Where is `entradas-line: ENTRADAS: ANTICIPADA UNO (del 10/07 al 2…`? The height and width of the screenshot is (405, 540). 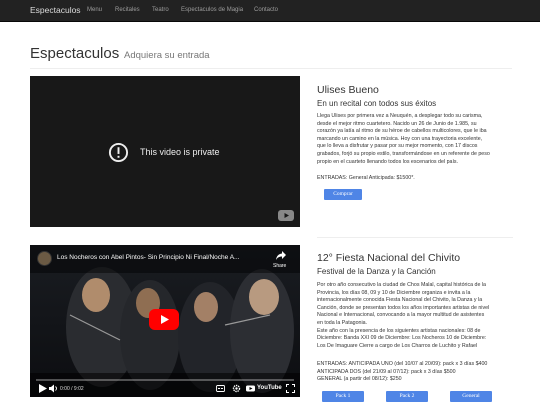 entradas-line: ENTRADAS: ANTICIPADA UNO (del 10/07 al 2… is located at coordinates (402, 364).